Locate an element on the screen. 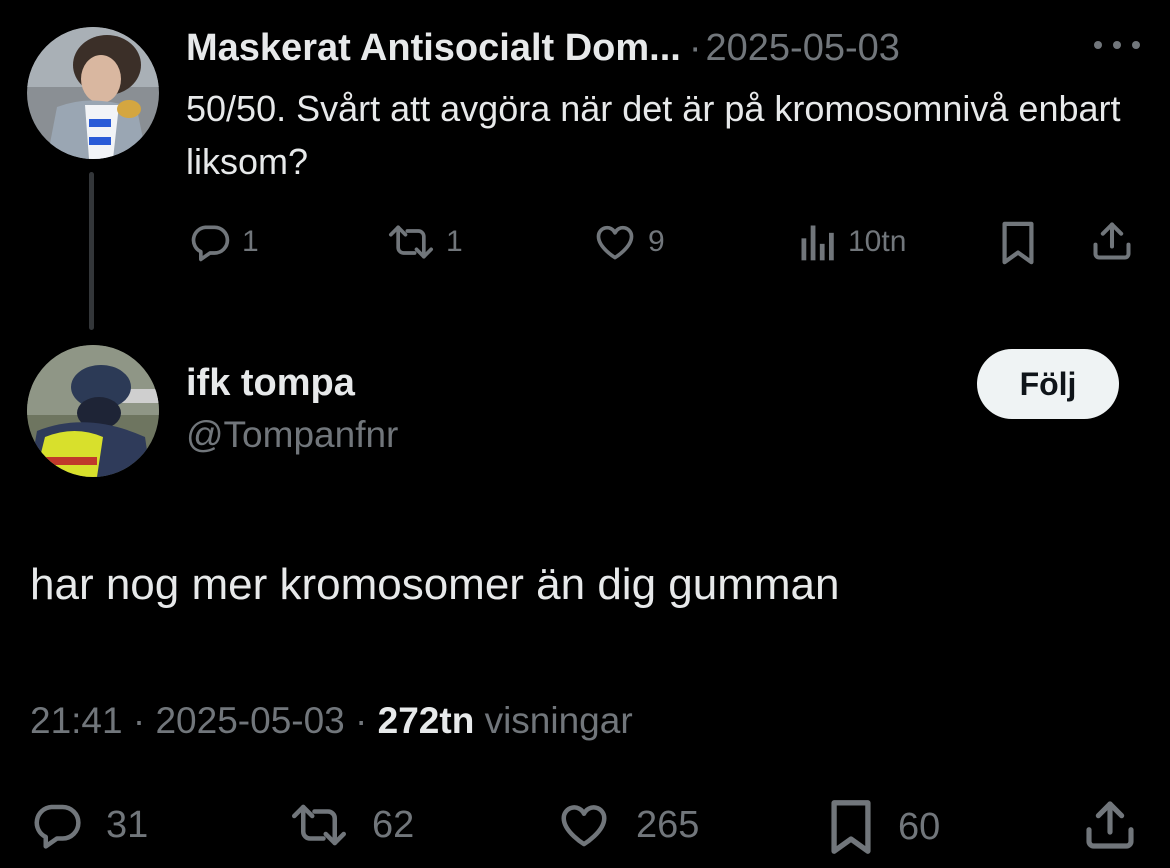 The image size is (1170, 868). parent-tweet-header: Maskerat Antisocialt Dom... · 2025-05-03 is located at coordinates (543, 48).